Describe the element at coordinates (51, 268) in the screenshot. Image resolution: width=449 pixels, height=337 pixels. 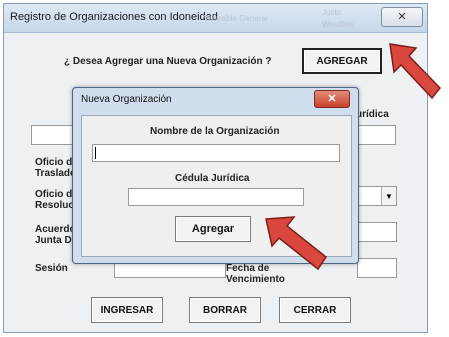
I see `sesion-label: Sesión` at that location.